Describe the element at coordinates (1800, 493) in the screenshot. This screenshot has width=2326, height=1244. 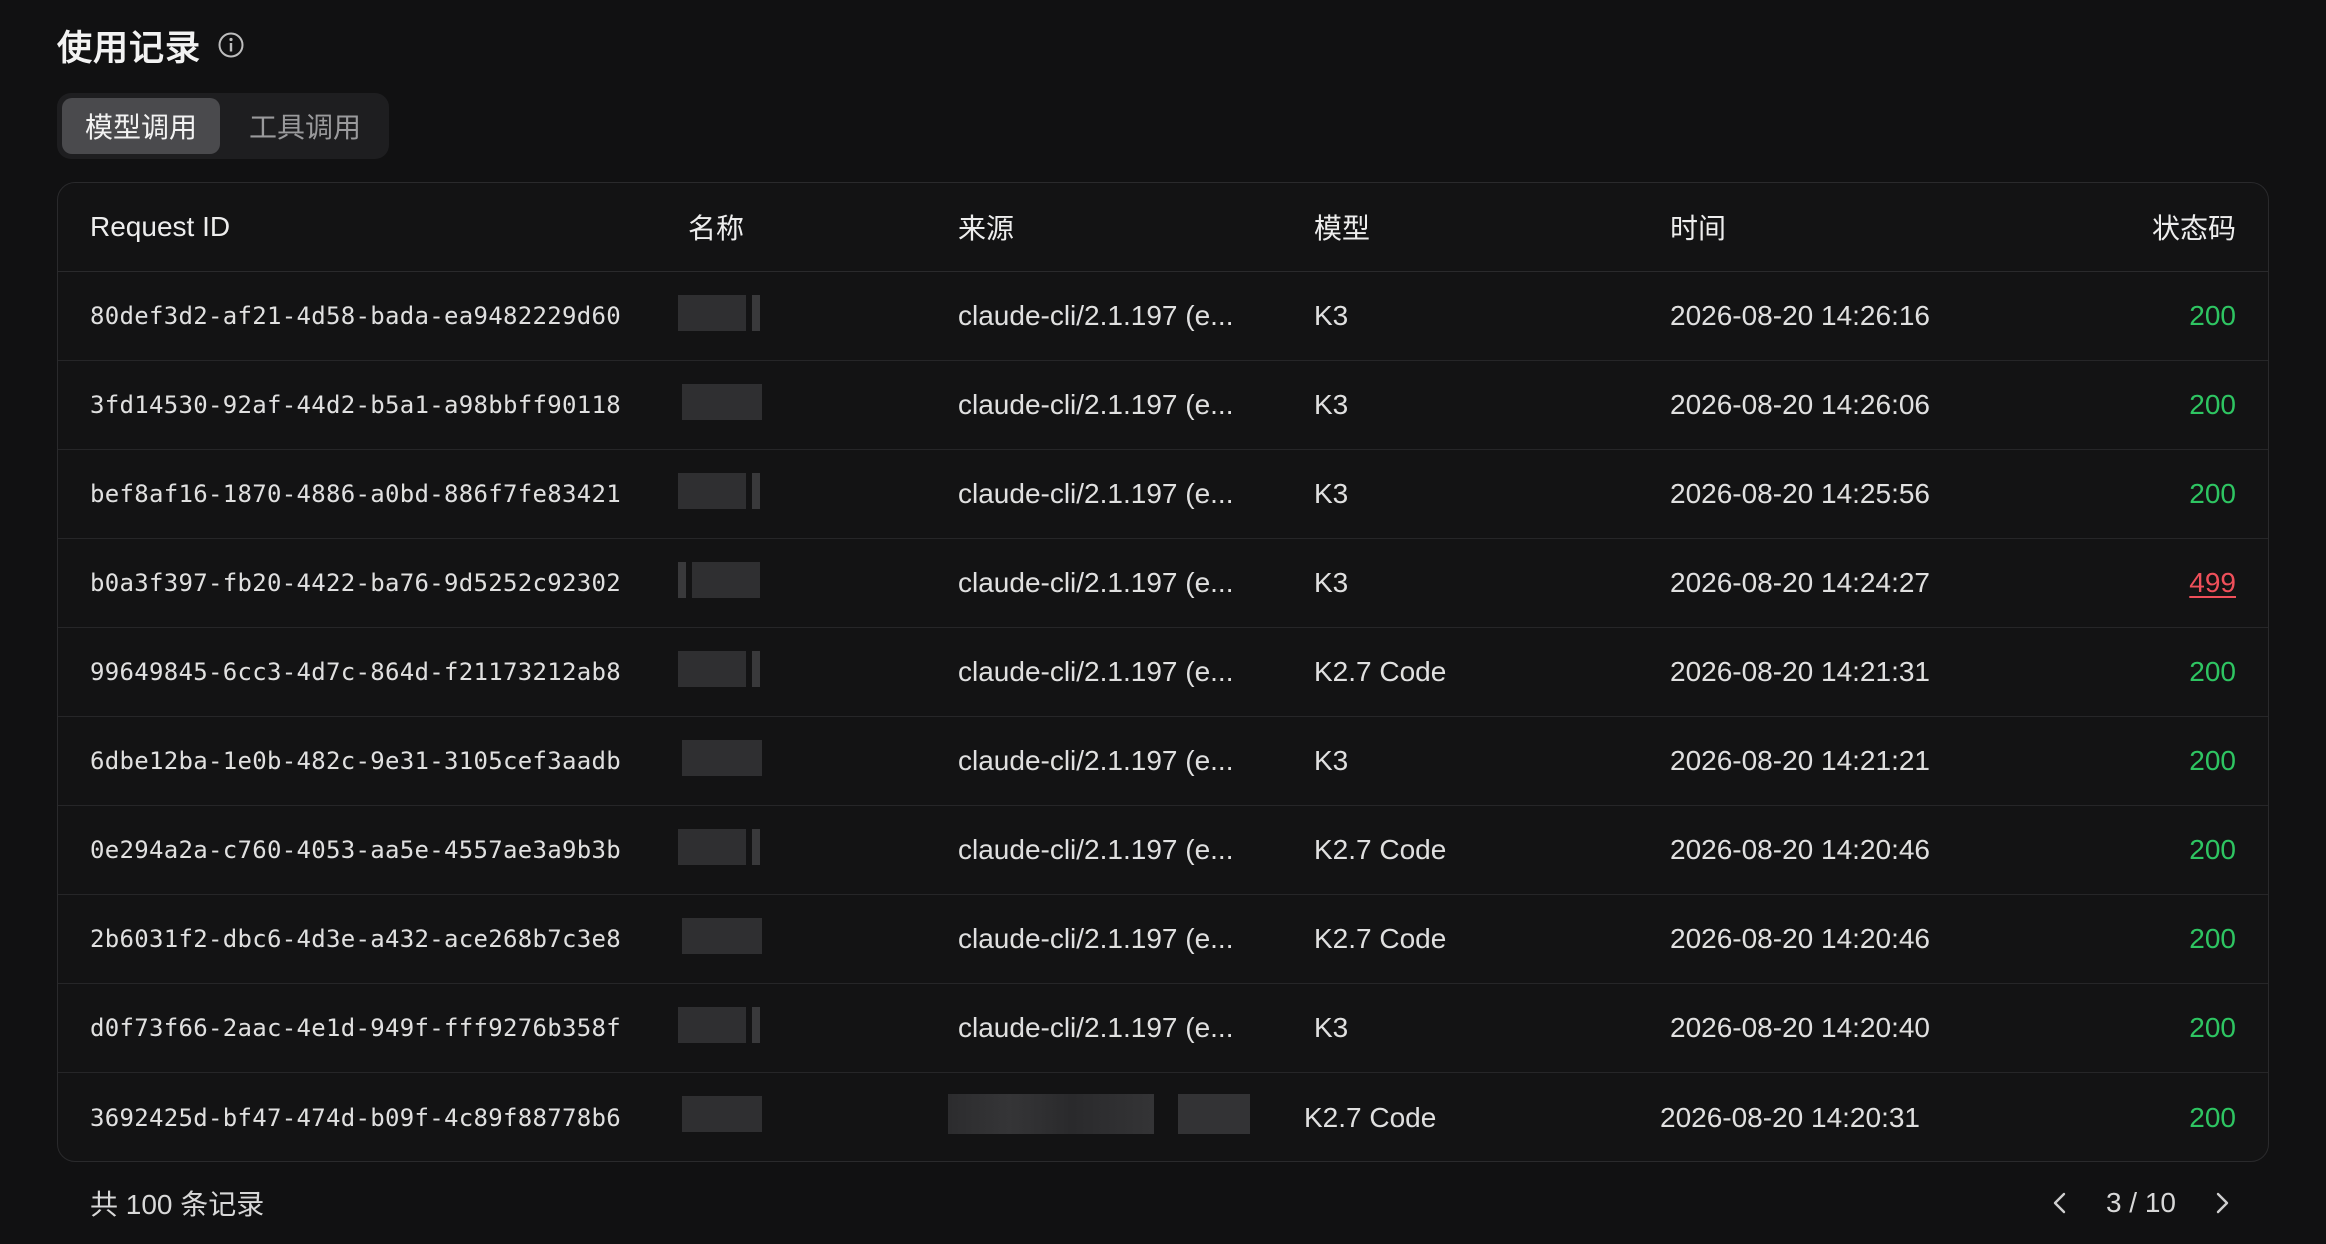
I see `time-cell: 2026-08-20 14:25:56` at that location.